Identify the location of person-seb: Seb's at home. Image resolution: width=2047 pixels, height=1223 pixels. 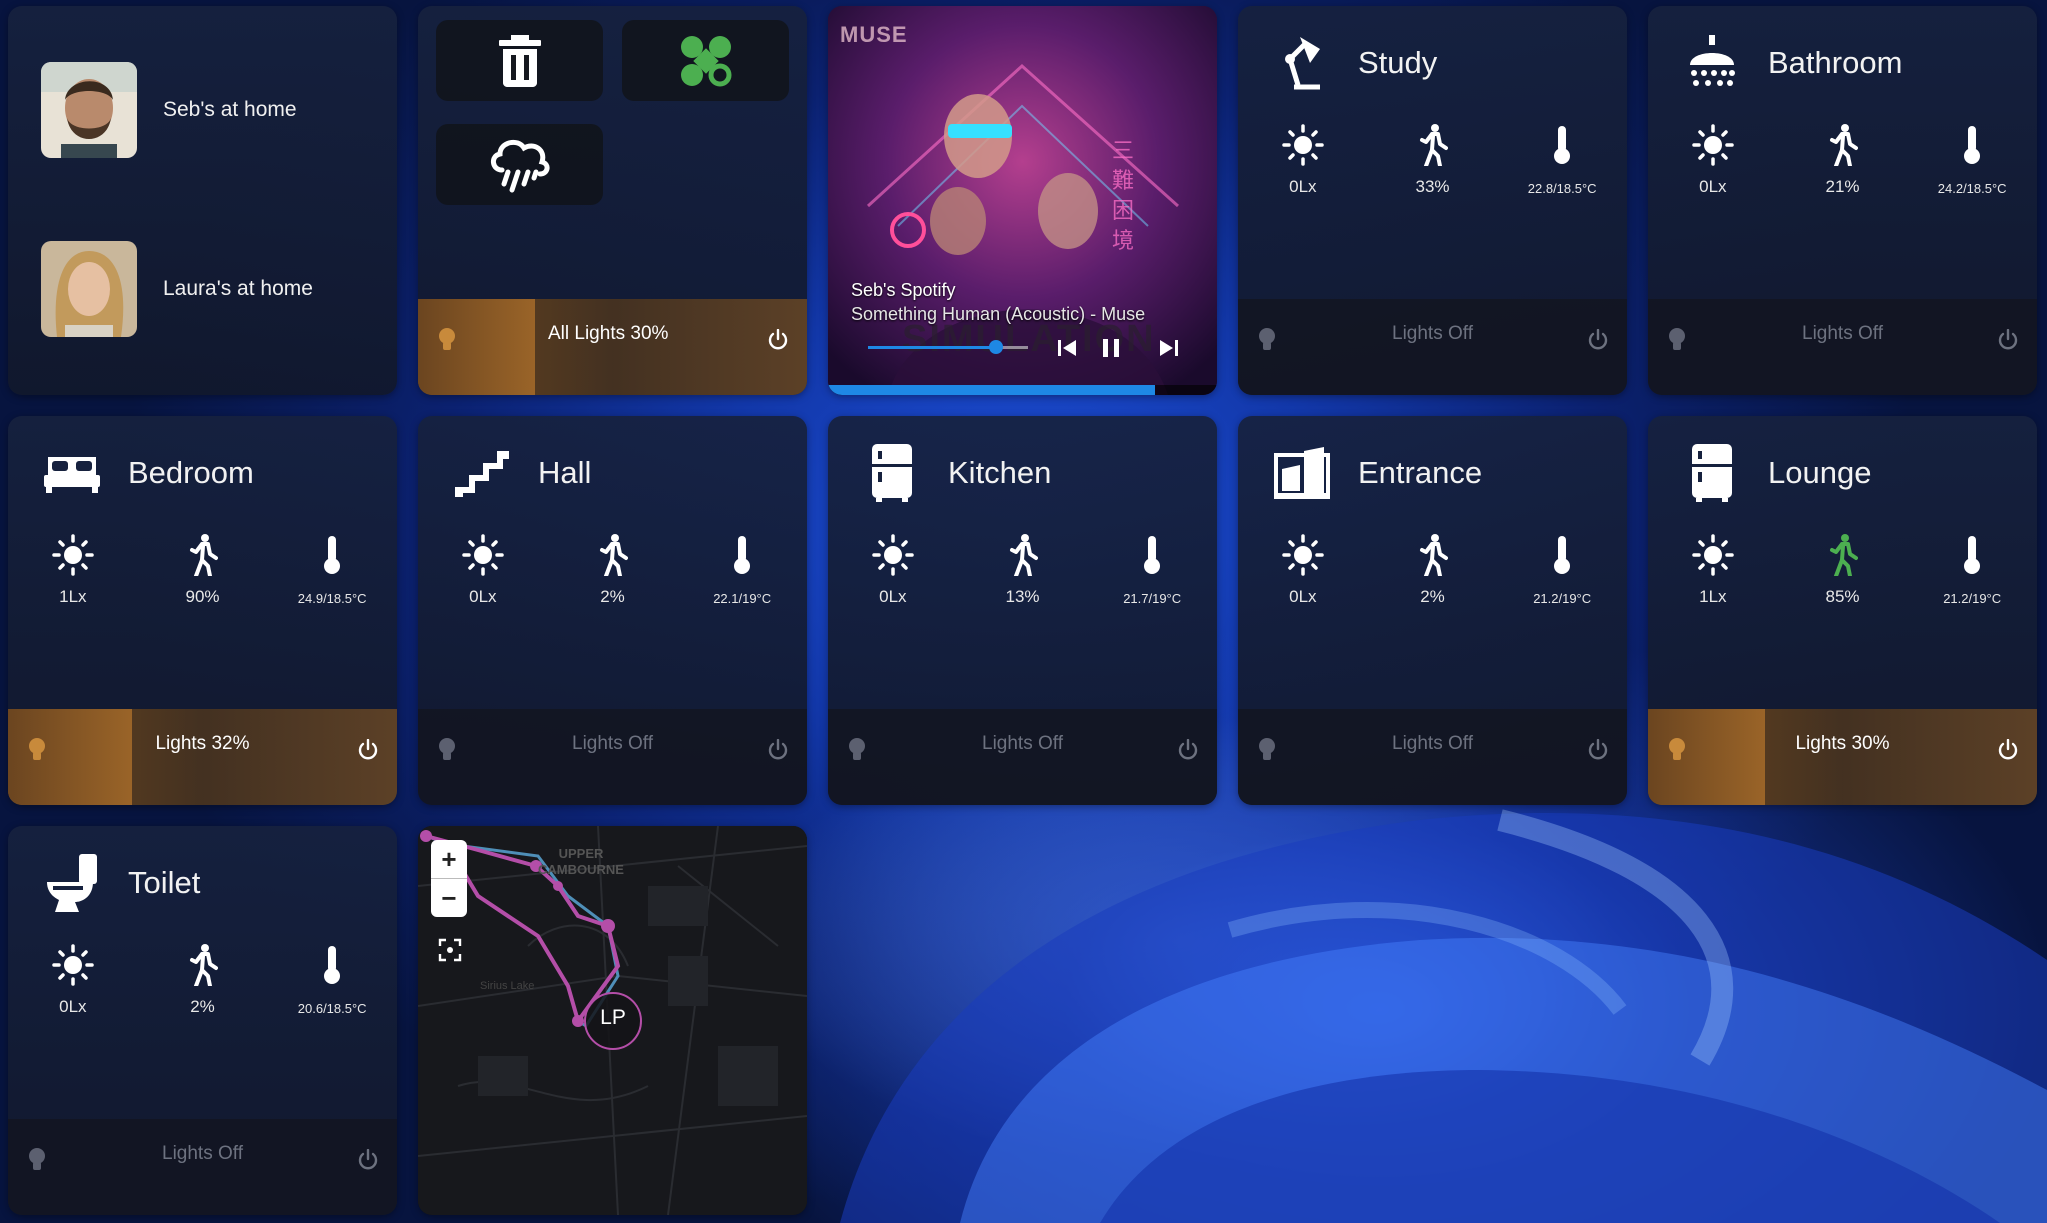
(169, 110).